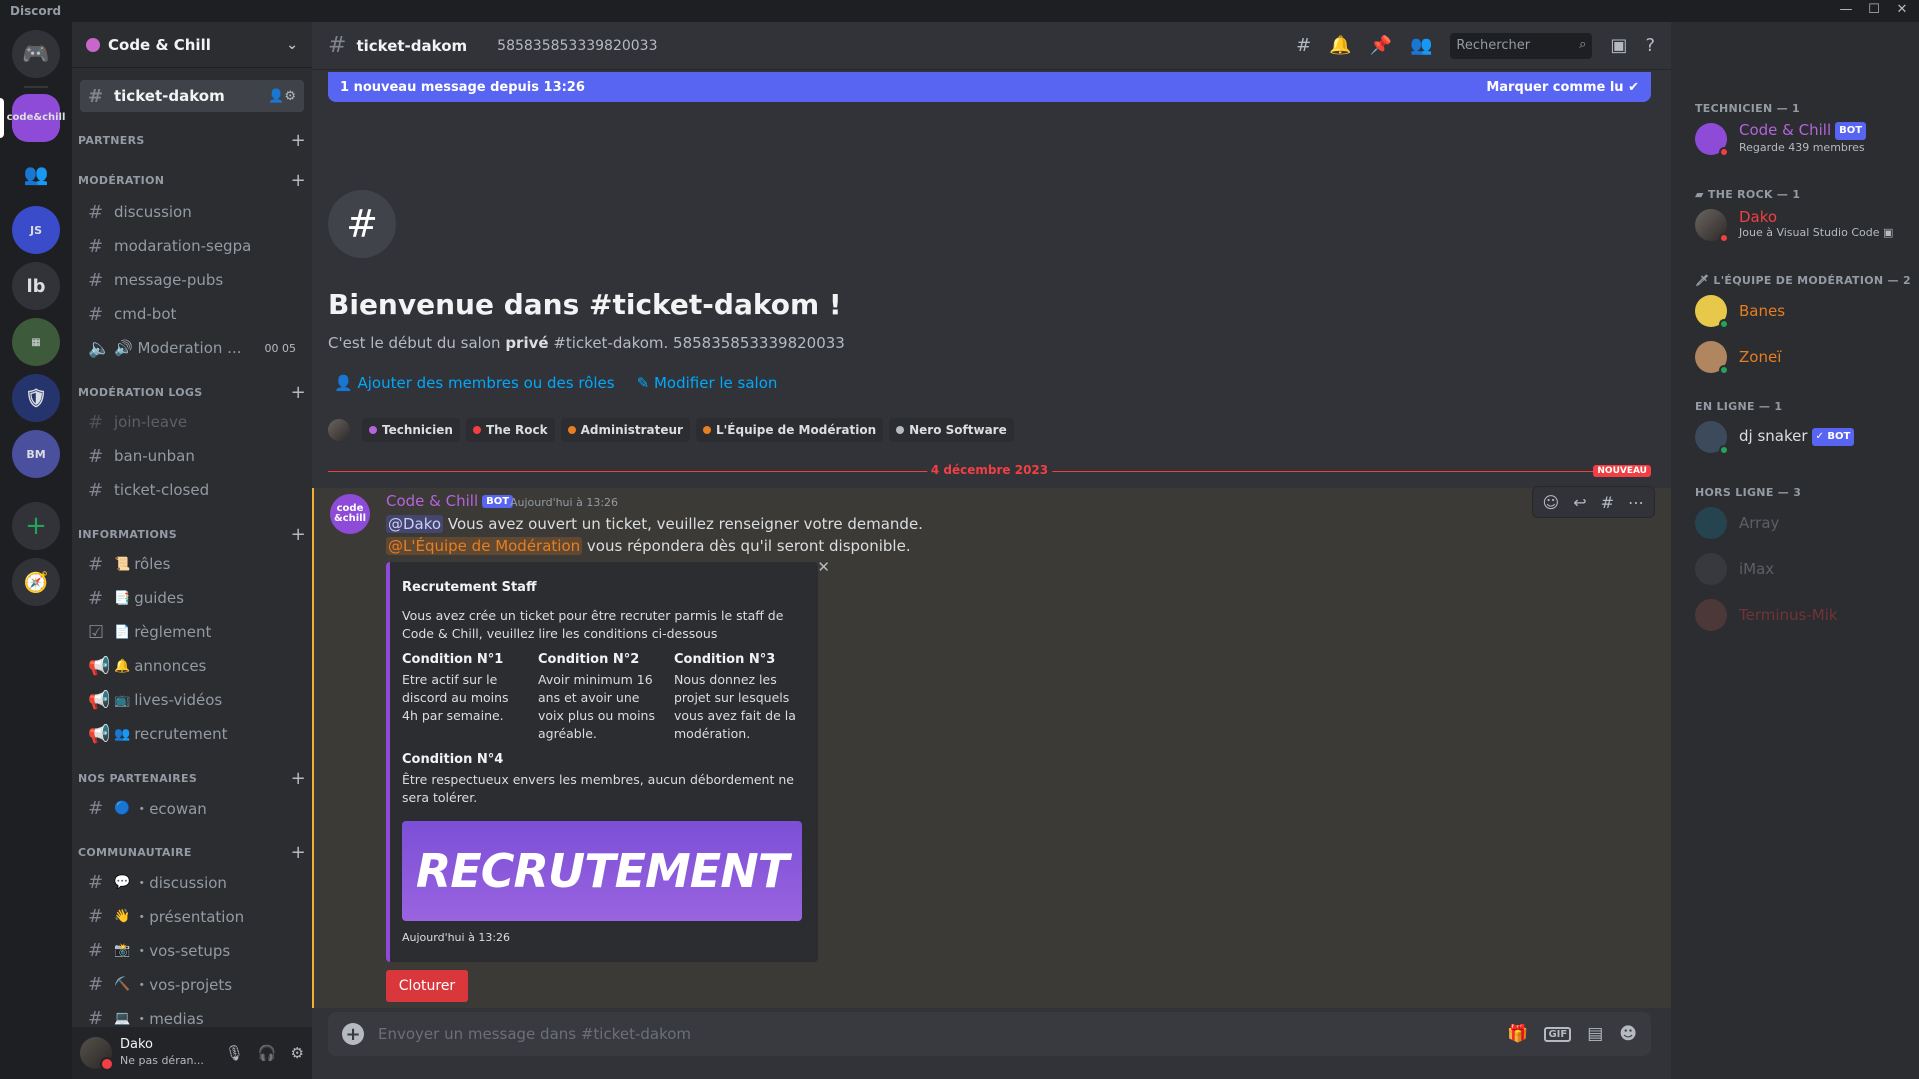 The width and height of the screenshot is (1919, 1079). I want to click on inbox-icon: ▣, so click(1618, 45).